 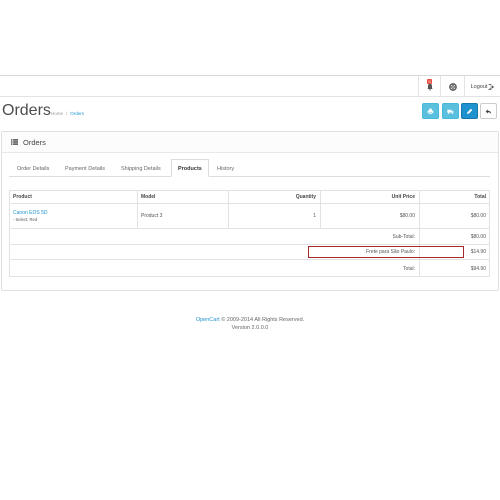 I want to click on notification-badge: 0, so click(x=430, y=81).